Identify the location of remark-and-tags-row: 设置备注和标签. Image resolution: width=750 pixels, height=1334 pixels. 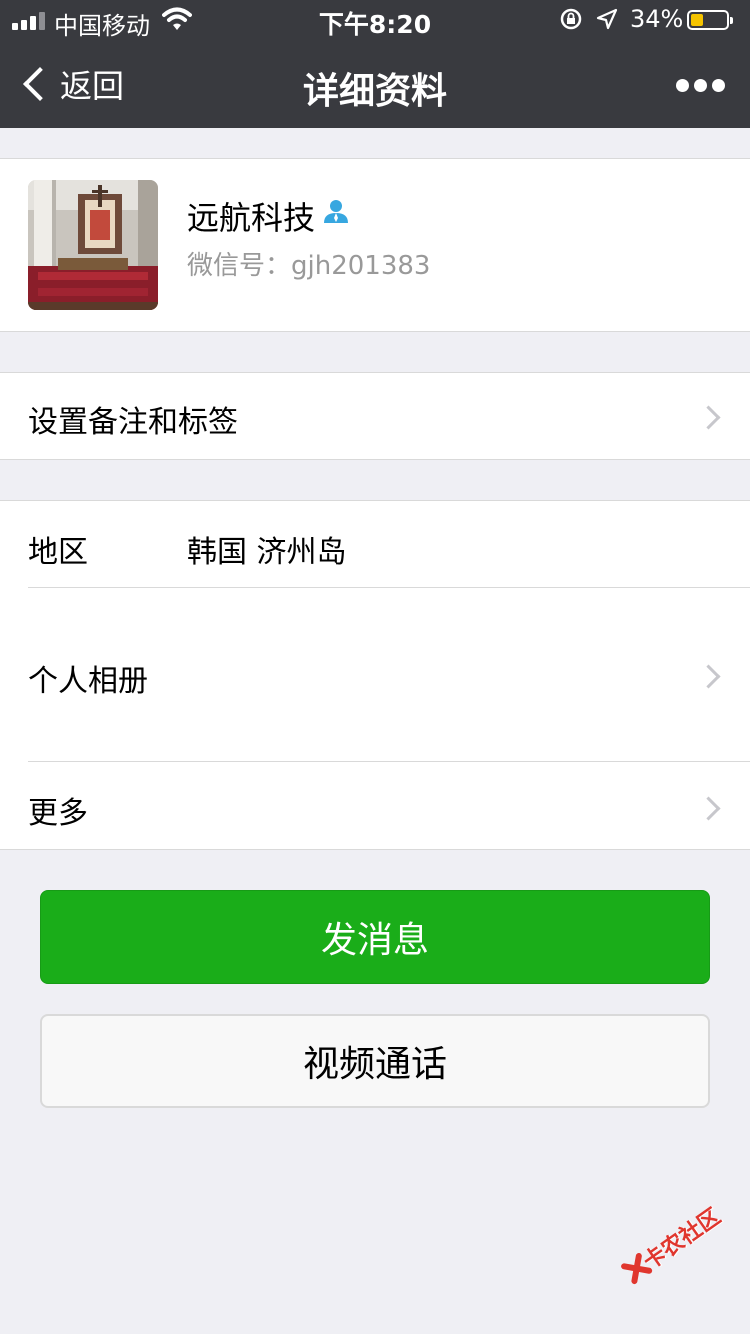
(375, 416).